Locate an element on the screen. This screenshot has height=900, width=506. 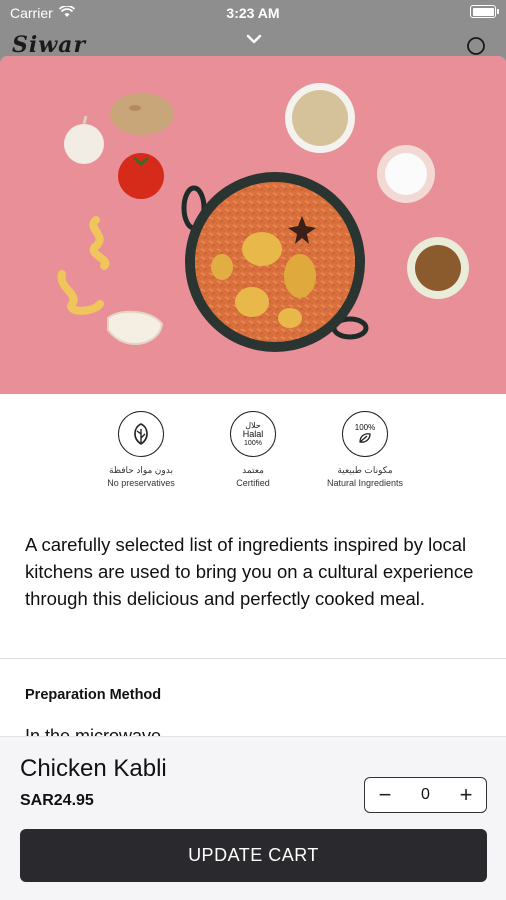
increment-button: + is located at coordinates (466, 795).